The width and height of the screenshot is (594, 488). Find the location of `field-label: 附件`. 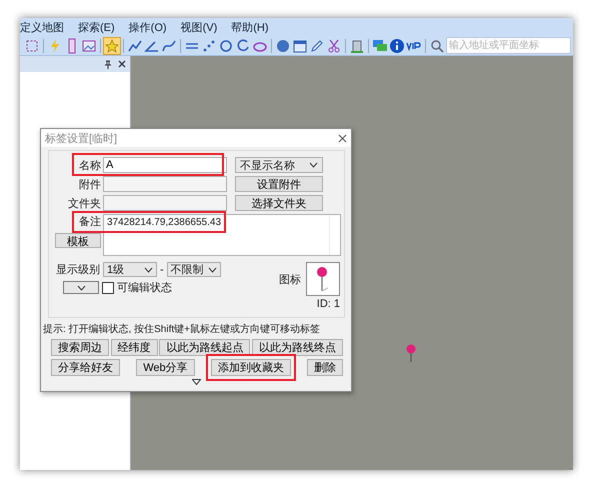

field-label: 附件 is located at coordinates (89, 185).